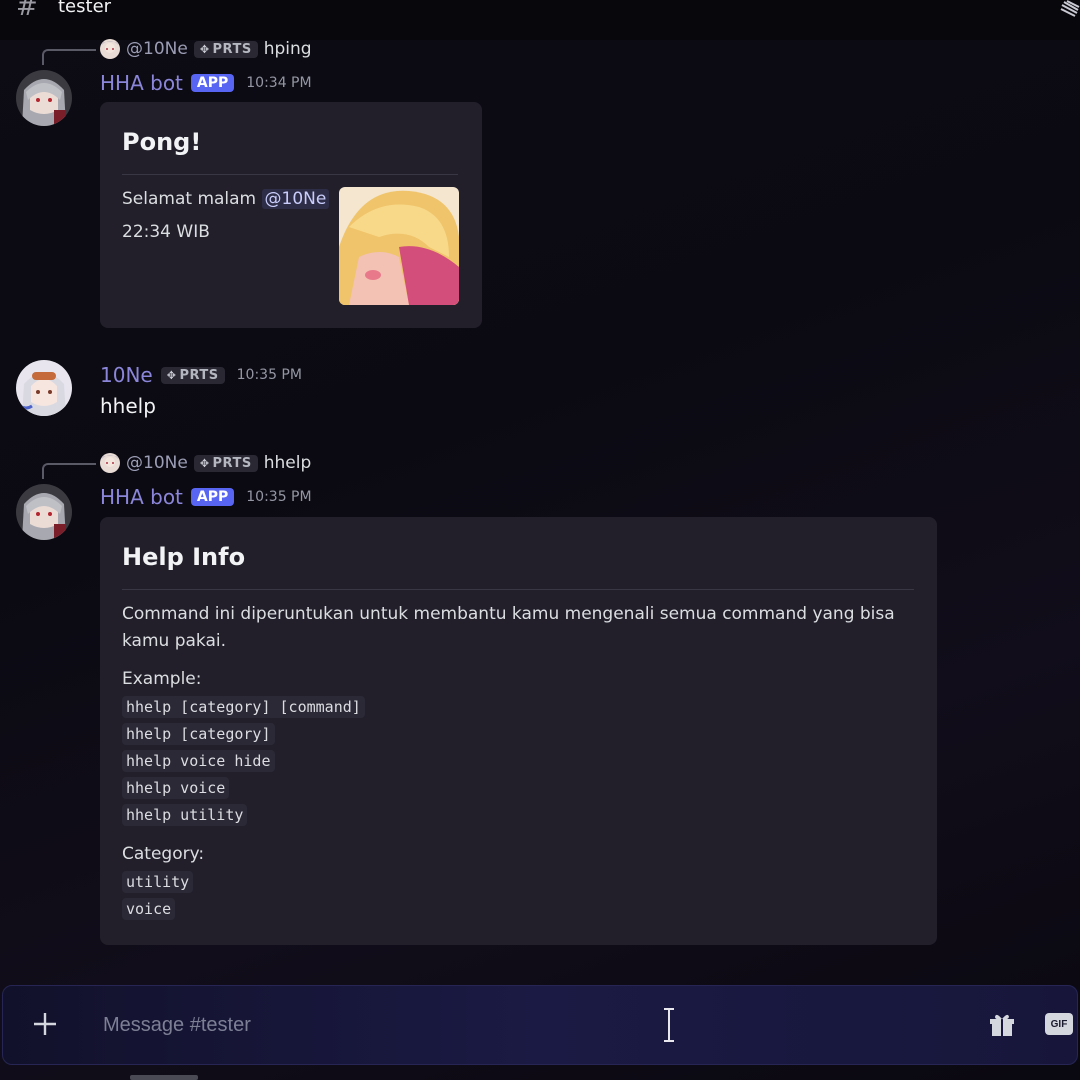  I want to click on channel-header: # tester, so click(540, 20).